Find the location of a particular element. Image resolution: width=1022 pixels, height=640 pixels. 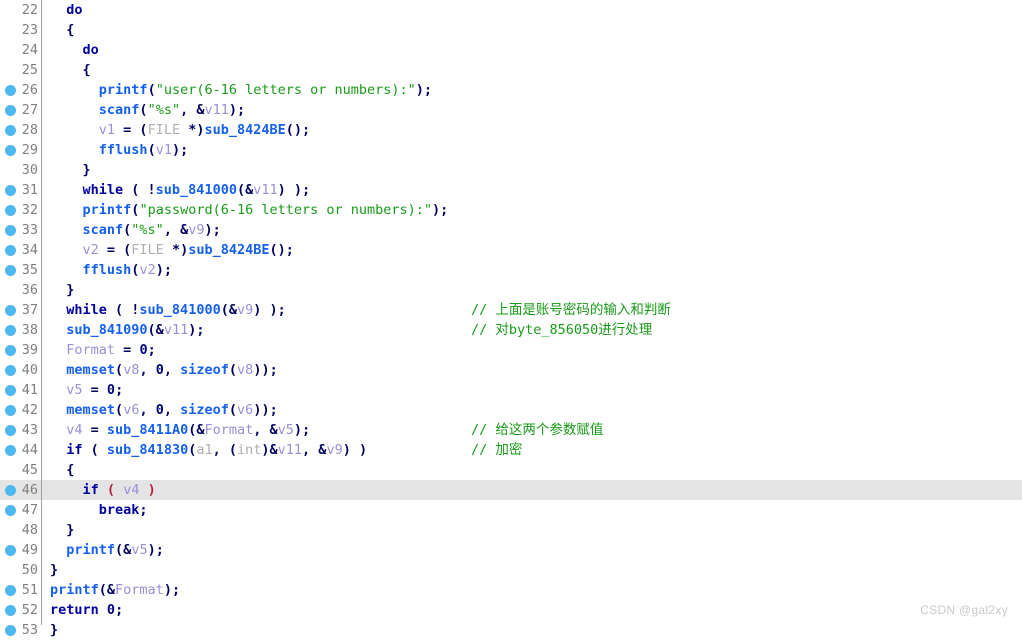

code-line: 30 } is located at coordinates (511, 170).